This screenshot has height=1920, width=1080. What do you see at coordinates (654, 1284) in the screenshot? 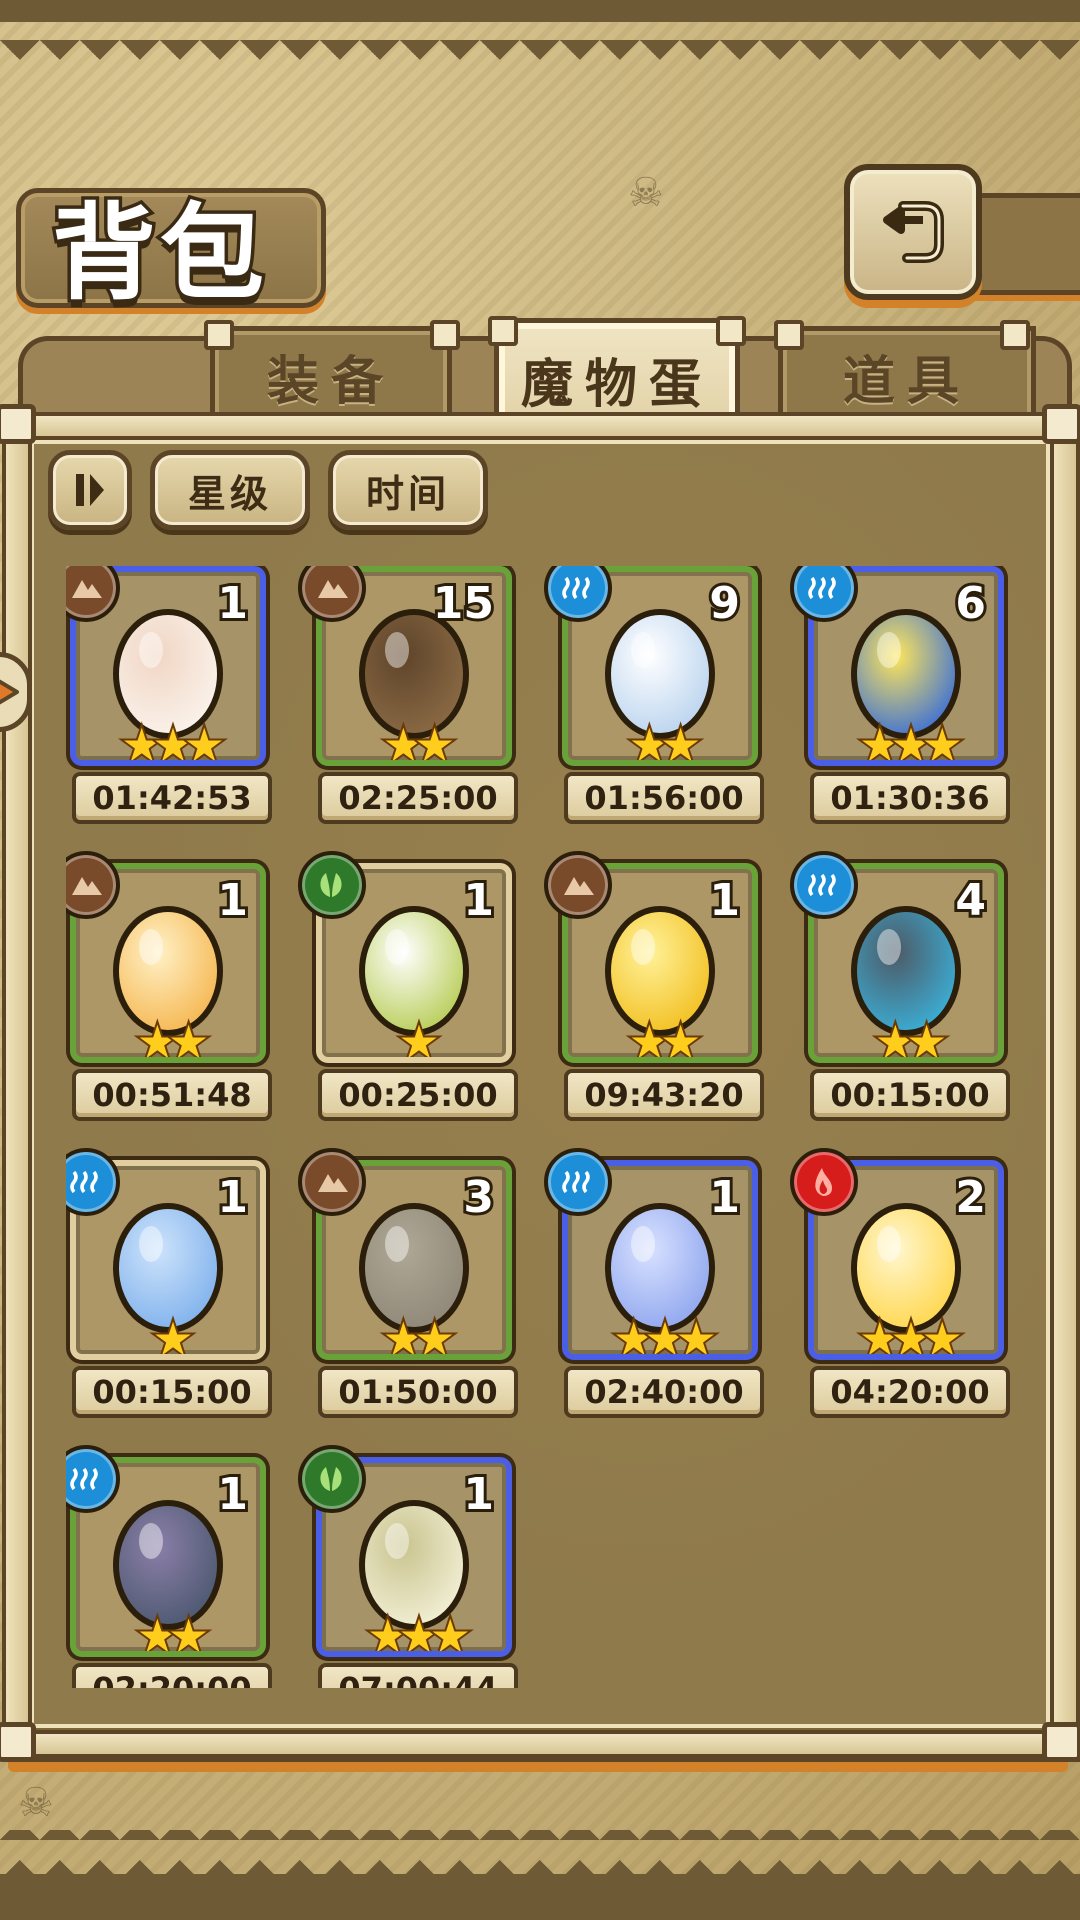
I see `egg-slot: 1 ★★★ 02:40:00` at bounding box center [654, 1284].